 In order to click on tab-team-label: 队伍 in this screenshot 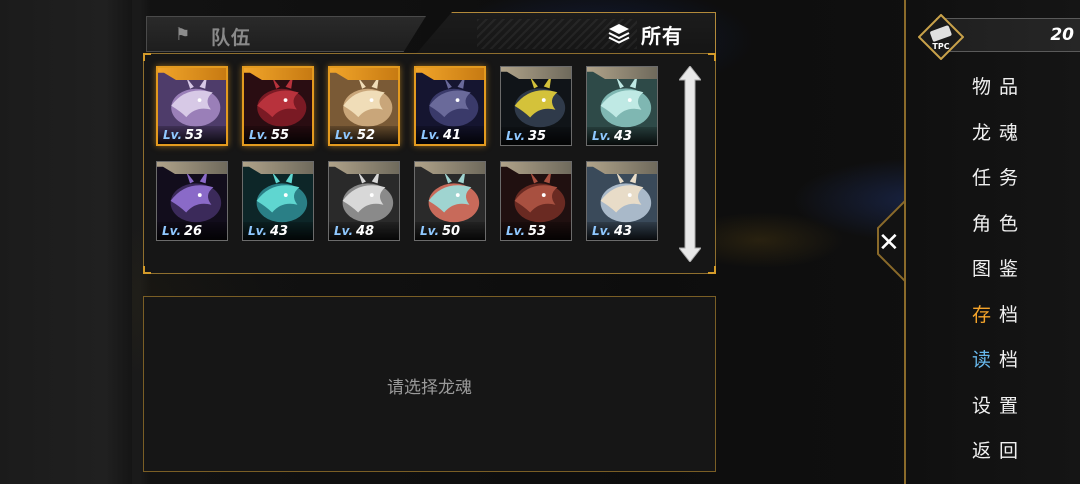, I will do `click(231, 38)`.